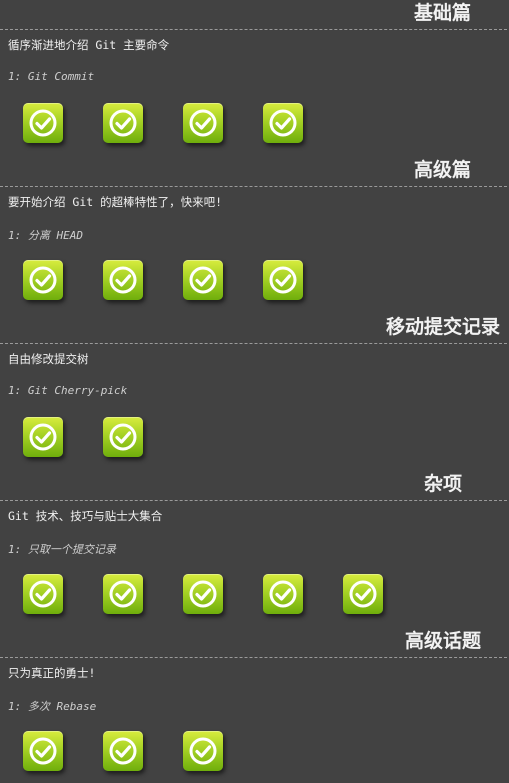  What do you see at coordinates (62, 706) in the screenshot?
I see `sequence-title: 多次 Rebase` at bounding box center [62, 706].